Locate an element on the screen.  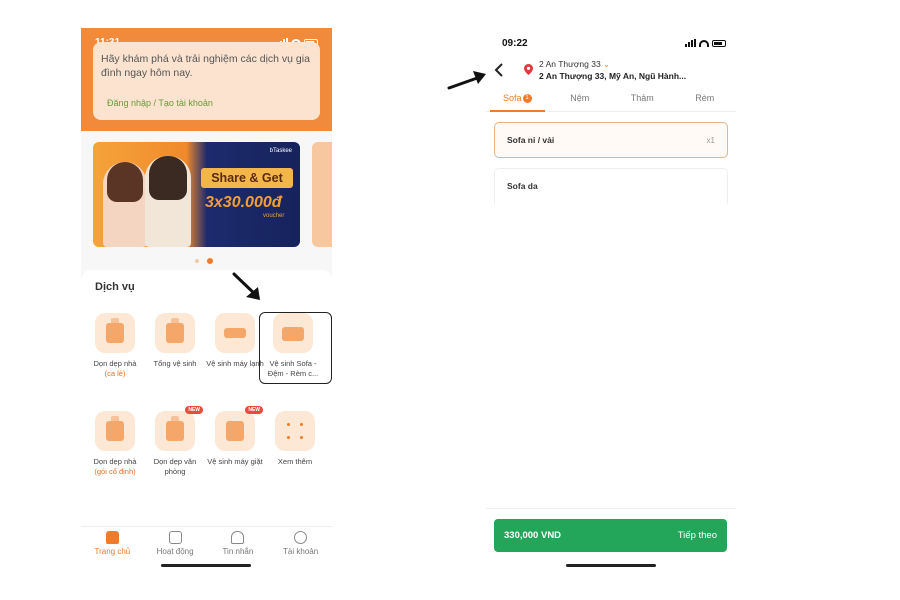
chevron-left-icon is located at coordinates (498, 70).